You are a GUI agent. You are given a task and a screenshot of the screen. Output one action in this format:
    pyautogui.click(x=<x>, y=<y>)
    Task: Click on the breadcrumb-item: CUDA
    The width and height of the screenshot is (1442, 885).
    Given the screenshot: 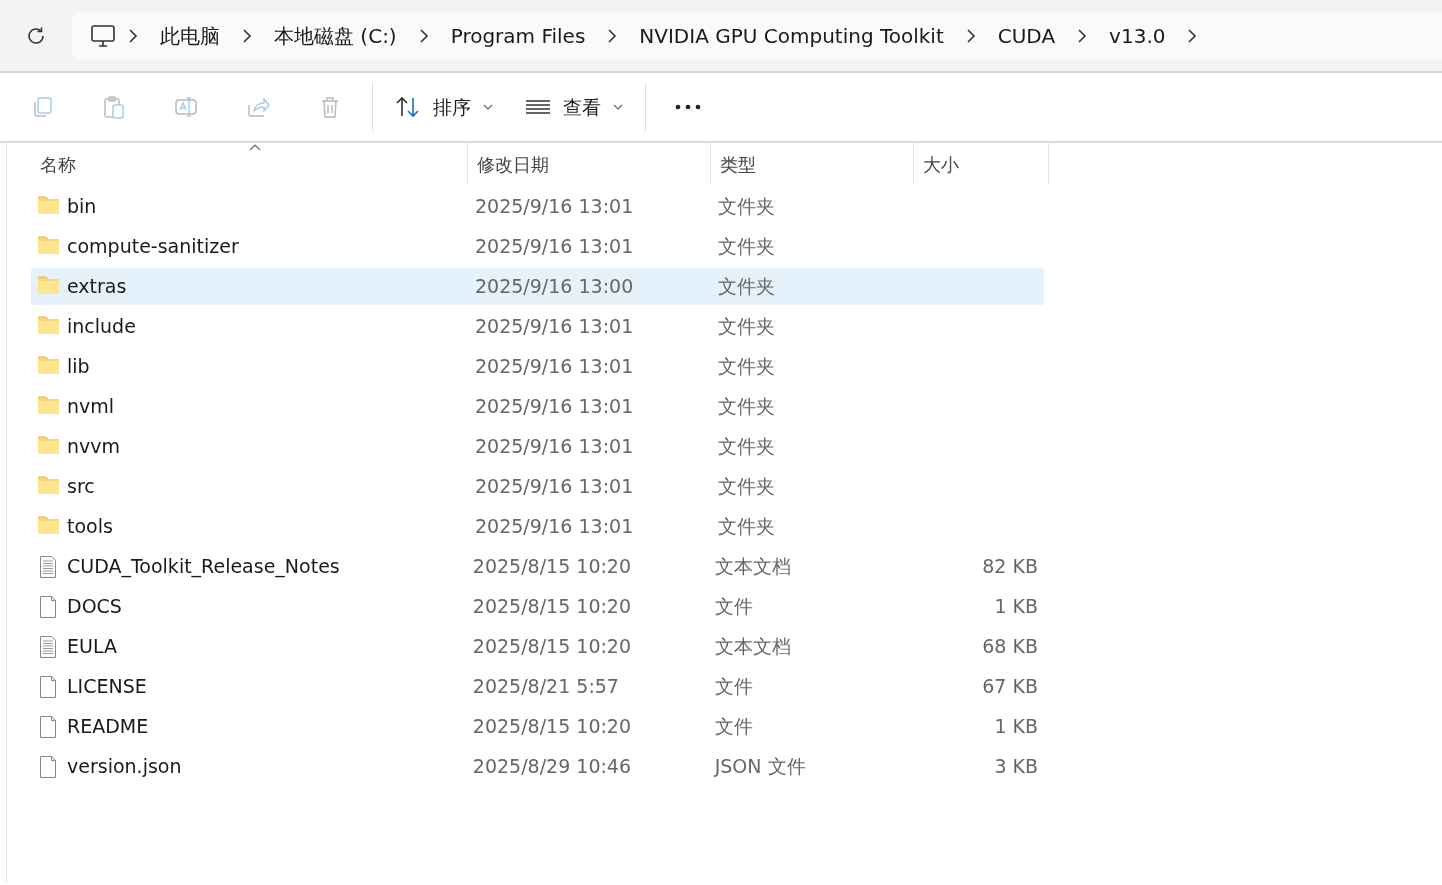 What is the action you would take?
    pyautogui.click(x=1026, y=35)
    